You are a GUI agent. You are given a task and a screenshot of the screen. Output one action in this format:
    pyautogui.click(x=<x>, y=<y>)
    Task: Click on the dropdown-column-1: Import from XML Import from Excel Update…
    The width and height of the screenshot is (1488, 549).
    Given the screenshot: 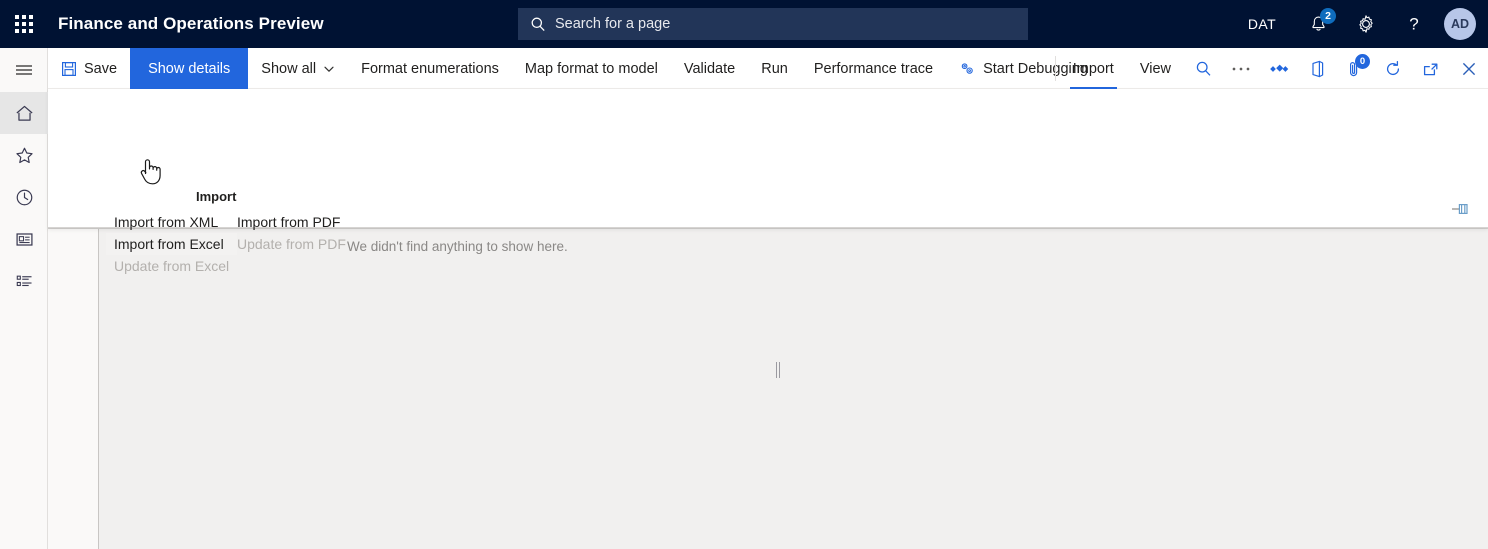 What is the action you would take?
    pyautogui.click(x=172, y=244)
    